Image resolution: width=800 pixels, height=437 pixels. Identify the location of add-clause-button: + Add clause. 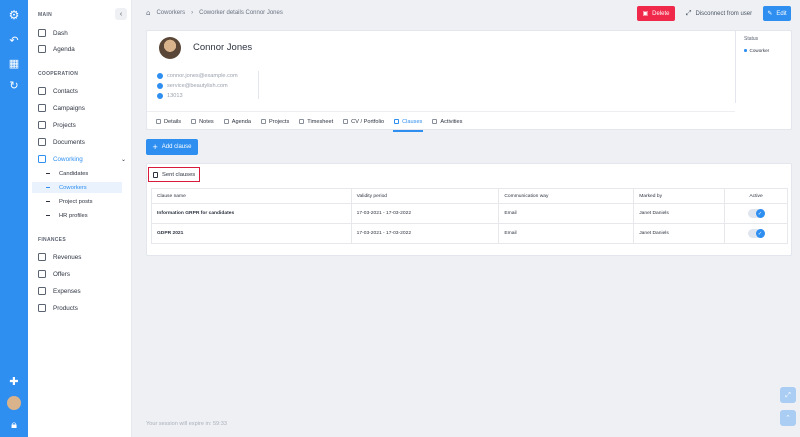
(172, 147).